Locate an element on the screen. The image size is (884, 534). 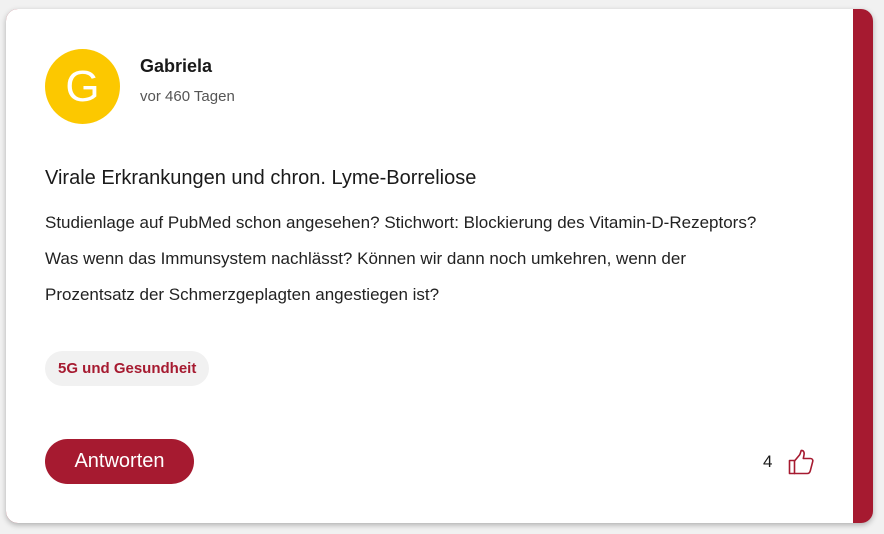
avatar-letter: G is located at coordinates (82, 86).